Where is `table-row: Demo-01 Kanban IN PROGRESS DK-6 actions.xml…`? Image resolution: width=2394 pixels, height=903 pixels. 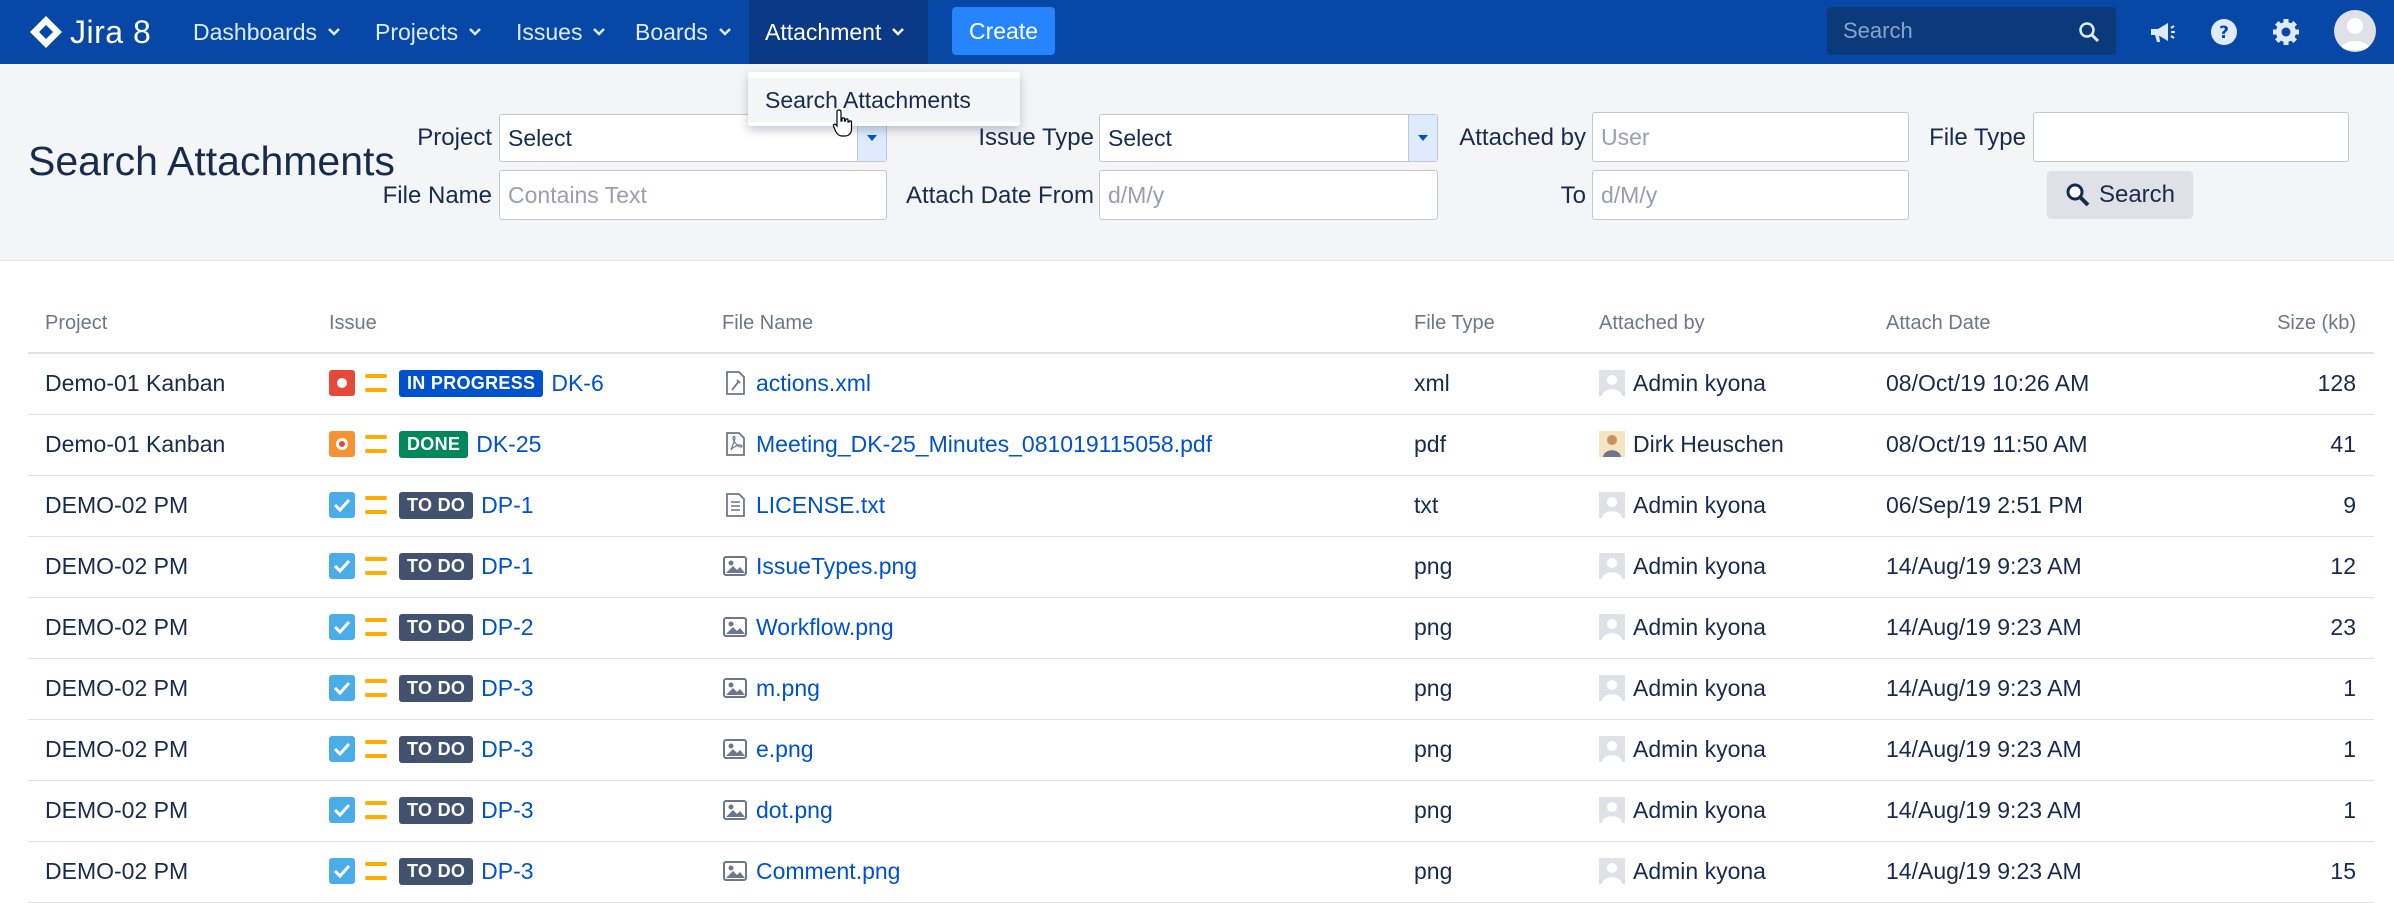 table-row: Demo-01 Kanban IN PROGRESS DK-6 actions.xml… is located at coordinates (1201, 384).